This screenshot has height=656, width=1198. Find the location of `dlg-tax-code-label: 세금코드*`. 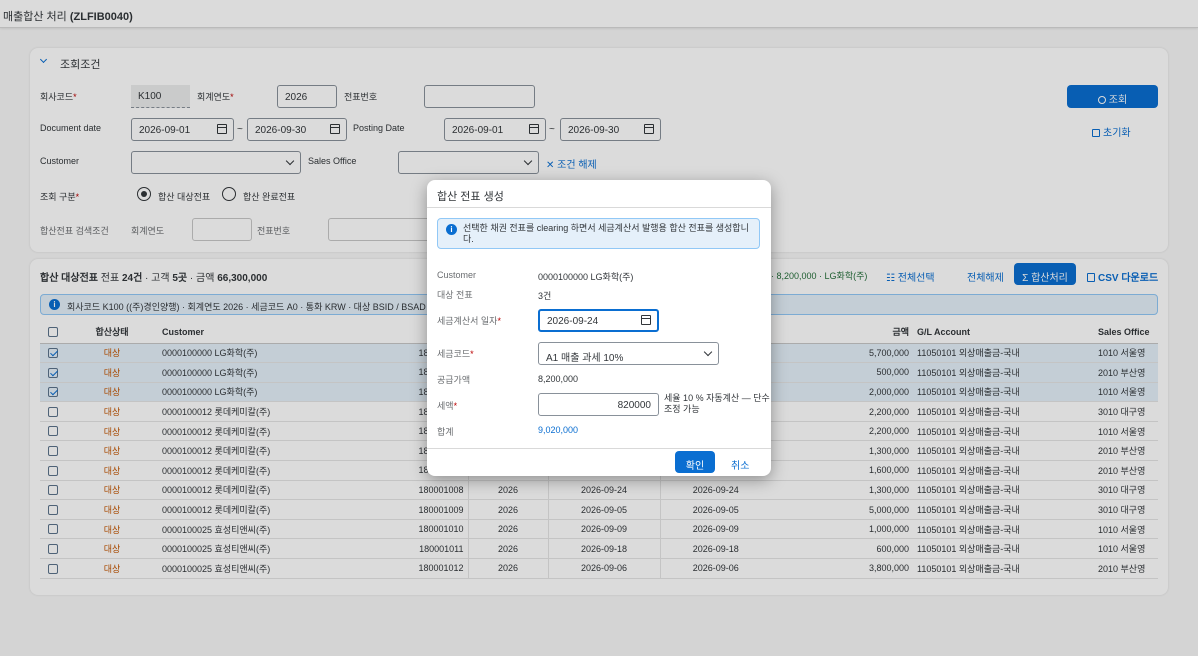

dlg-tax-code-label: 세금코드* is located at coordinates (455, 354).